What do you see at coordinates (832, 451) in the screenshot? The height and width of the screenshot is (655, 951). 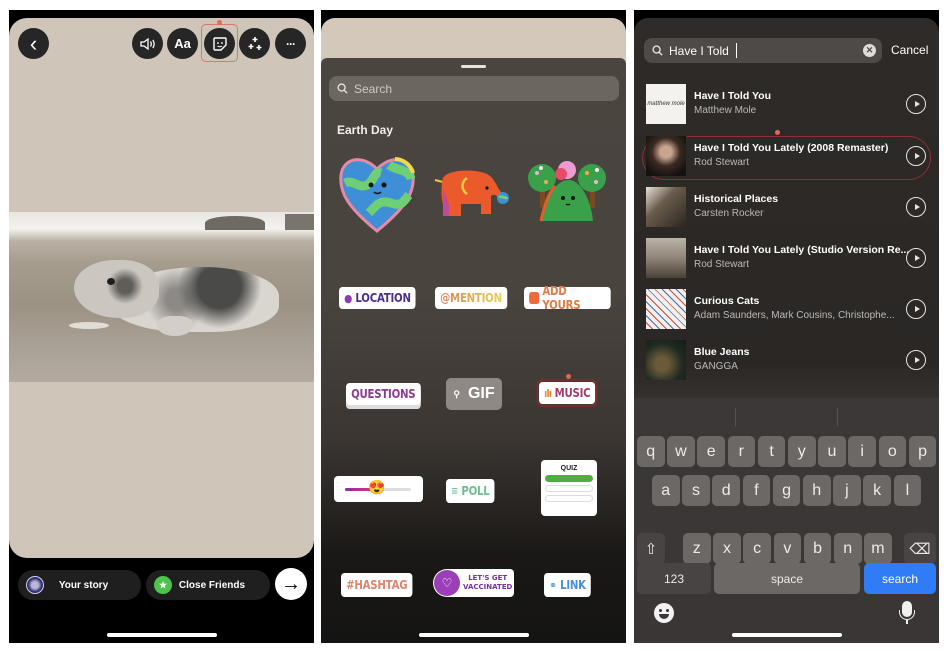 I see `key-u: u` at bounding box center [832, 451].